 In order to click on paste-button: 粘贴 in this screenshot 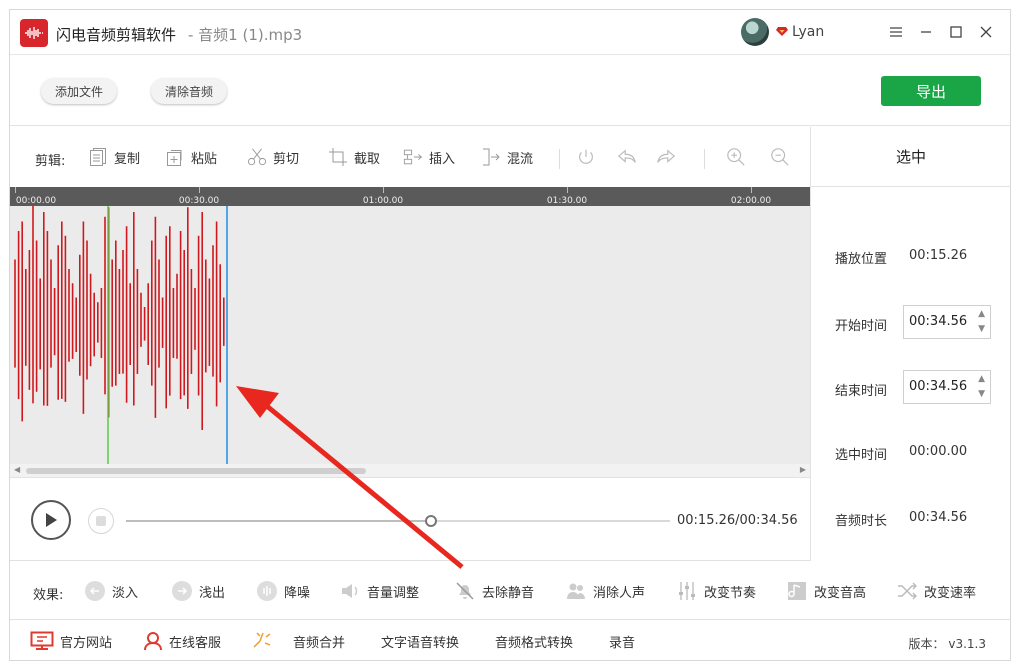, I will do `click(191, 157)`.